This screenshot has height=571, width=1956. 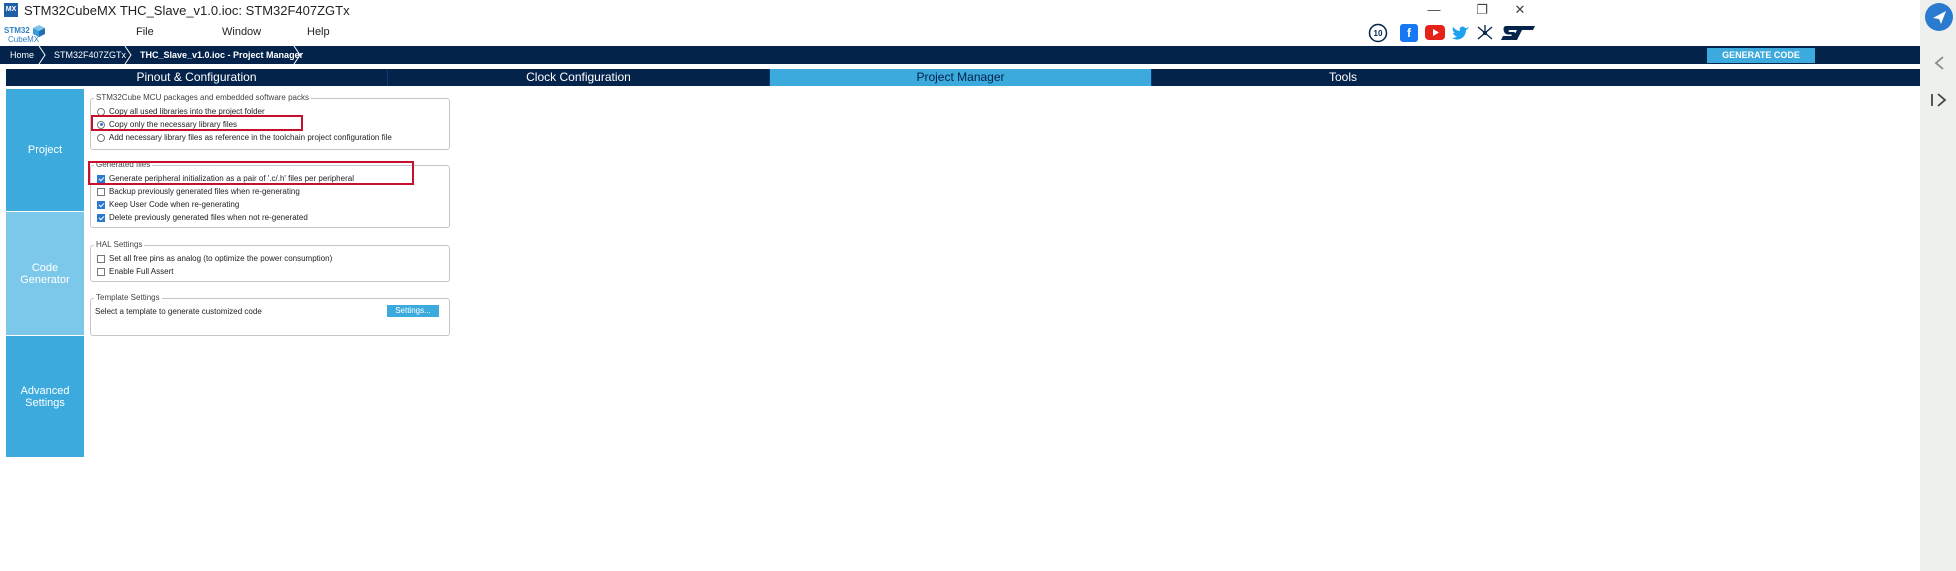 What do you see at coordinates (45, 150) in the screenshot?
I see `sidenav-project: Project` at bounding box center [45, 150].